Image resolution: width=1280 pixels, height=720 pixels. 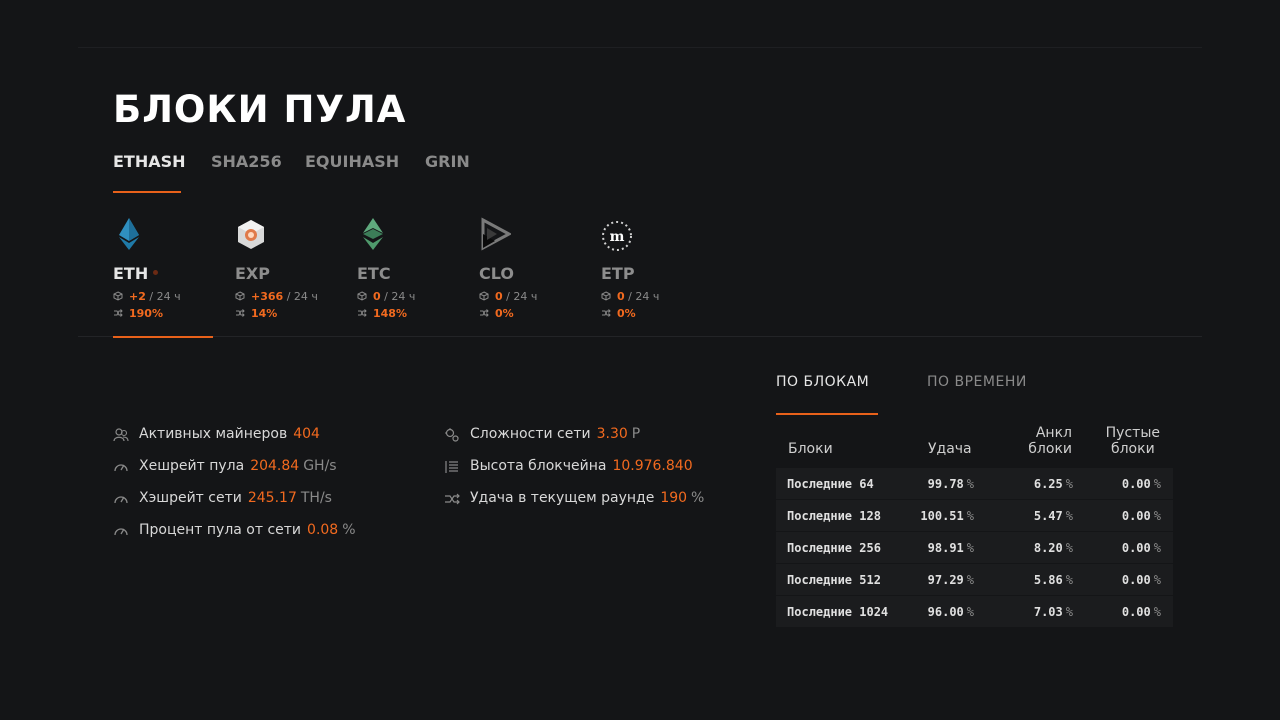 What do you see at coordinates (149, 161) in the screenshot?
I see `tab-ethash: ETHASH` at bounding box center [149, 161].